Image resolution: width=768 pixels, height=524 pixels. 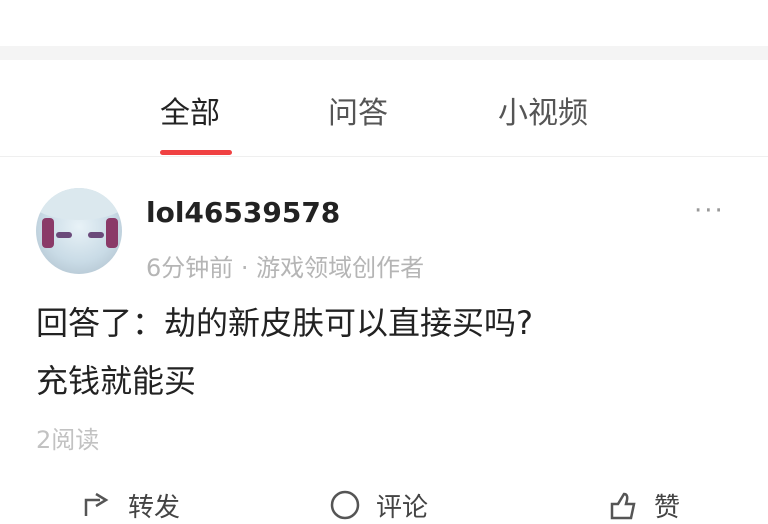 What do you see at coordinates (96, 504) in the screenshot?
I see `share-icon` at bounding box center [96, 504].